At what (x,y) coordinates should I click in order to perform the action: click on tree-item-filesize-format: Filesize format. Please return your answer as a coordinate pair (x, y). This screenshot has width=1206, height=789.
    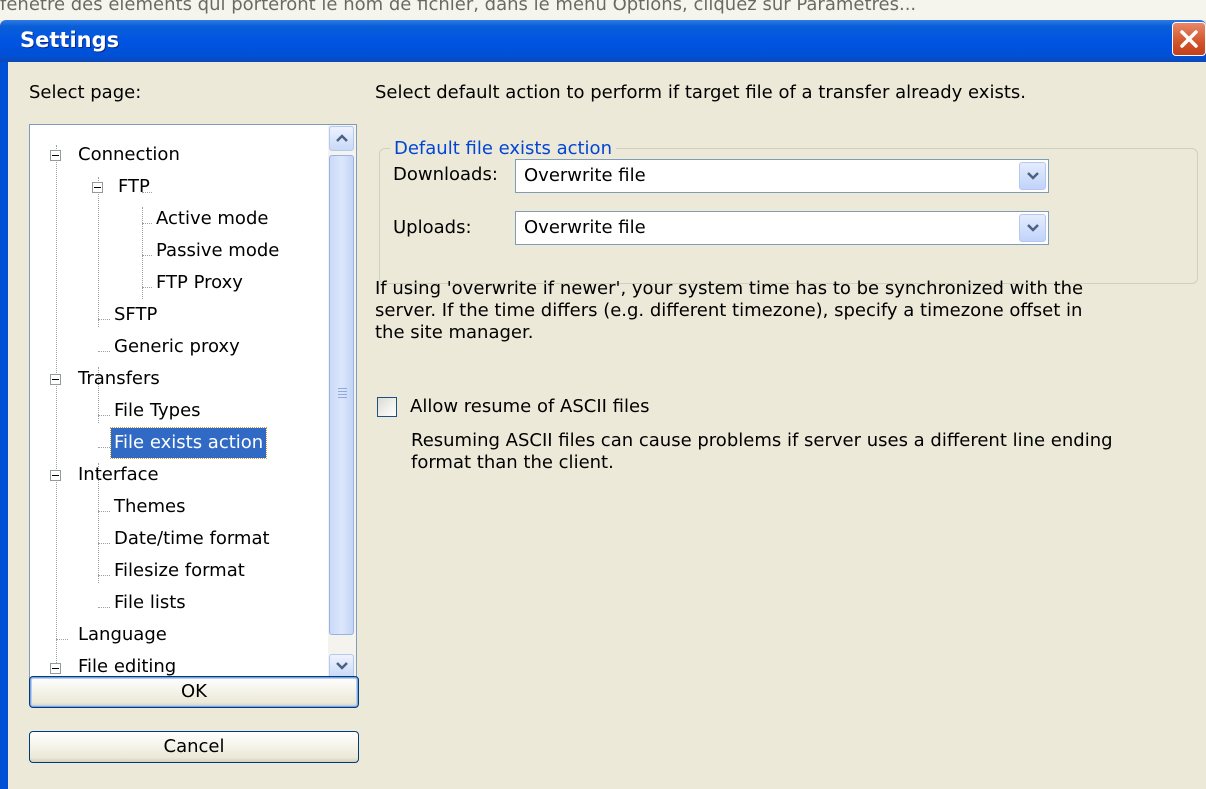
    Looking at the image, I should click on (180, 571).